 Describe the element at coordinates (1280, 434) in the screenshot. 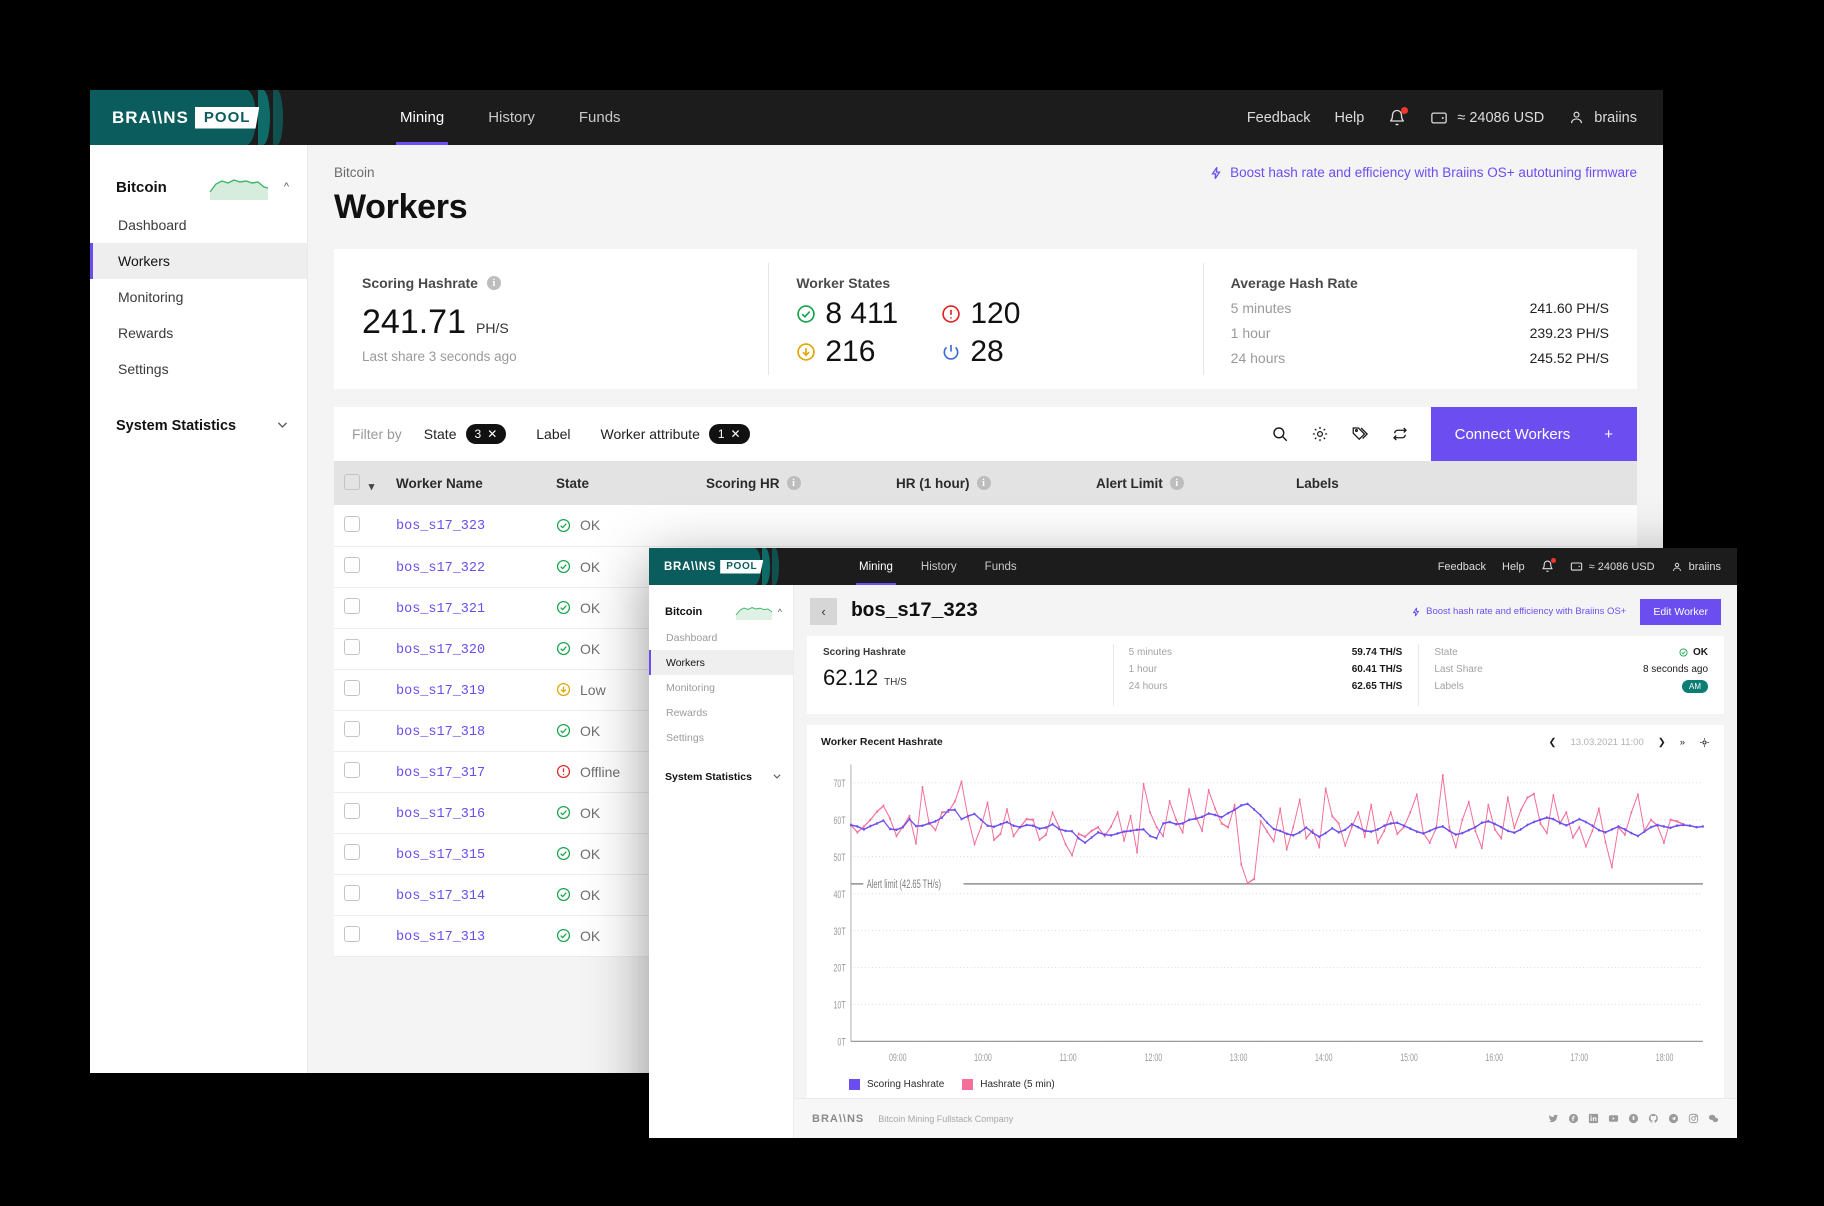

I see `search-icon` at that location.